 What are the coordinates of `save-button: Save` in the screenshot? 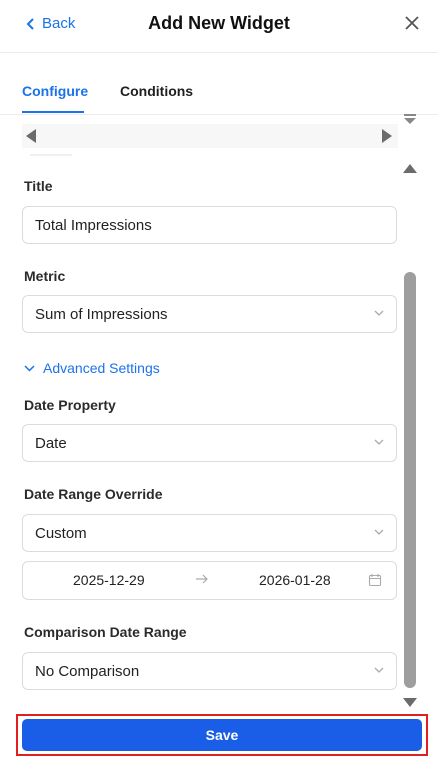 It's located at (222, 735).